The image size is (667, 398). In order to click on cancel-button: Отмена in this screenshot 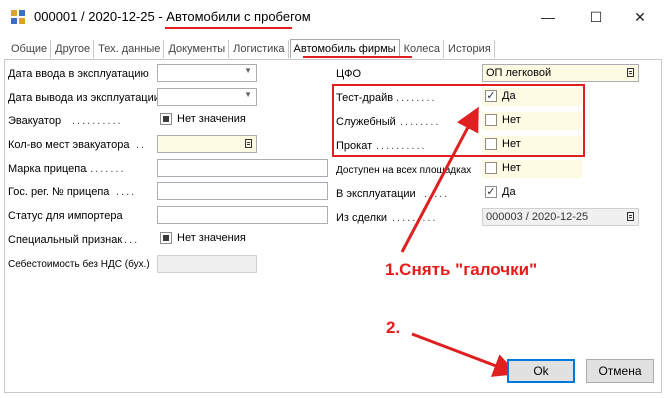, I will do `click(620, 371)`.